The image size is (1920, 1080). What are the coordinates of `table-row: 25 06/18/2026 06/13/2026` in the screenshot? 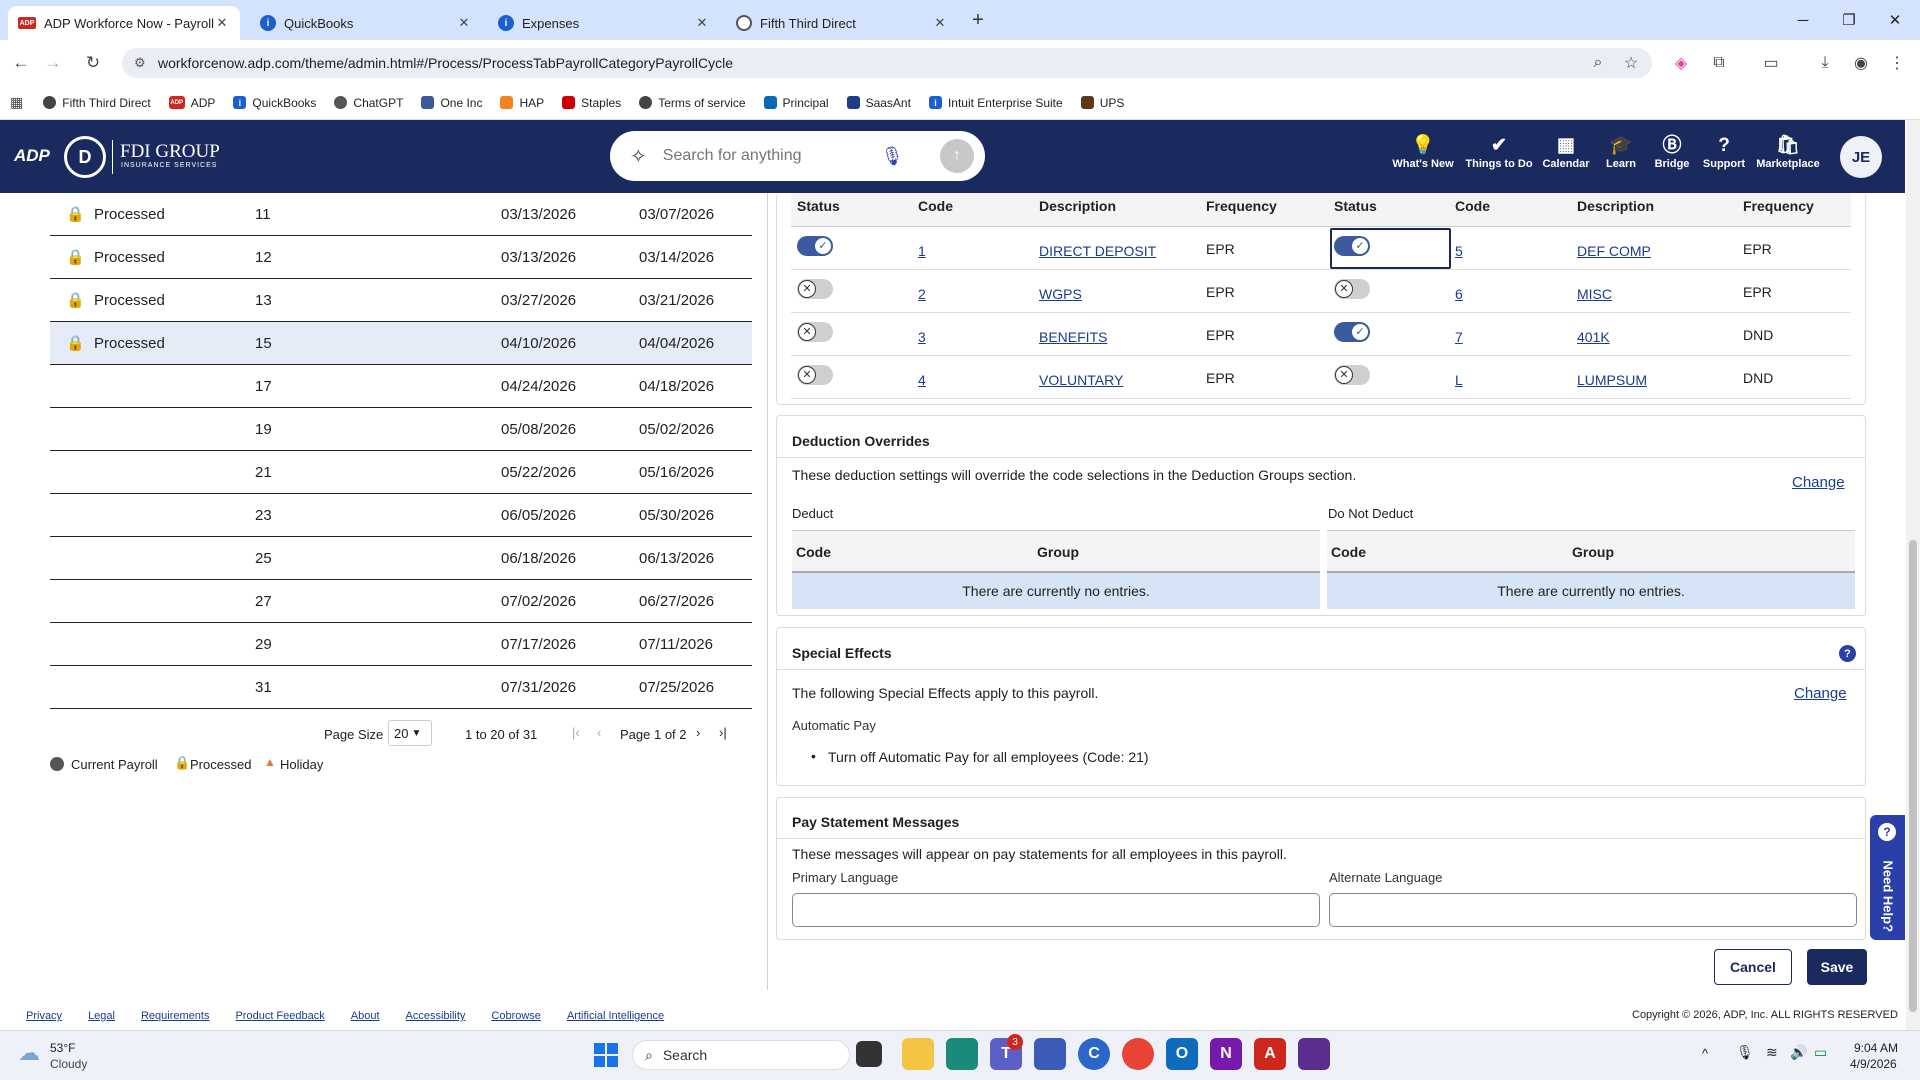 It's located at (401, 558).